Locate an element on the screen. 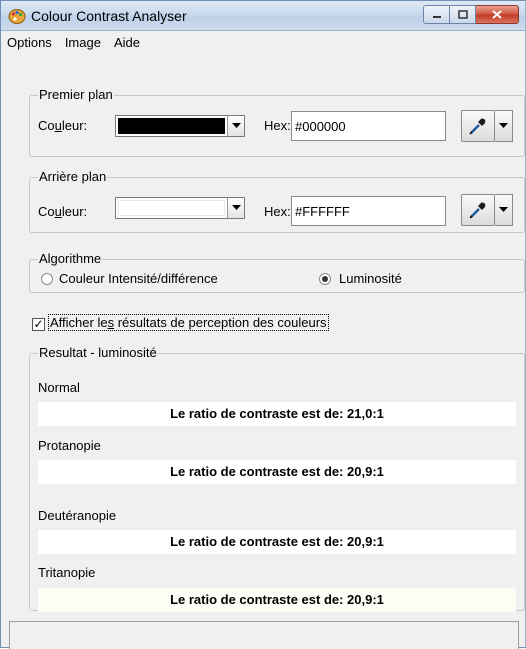 Image resolution: width=526 pixels, height=649 pixels. background-swatch is located at coordinates (171, 208).